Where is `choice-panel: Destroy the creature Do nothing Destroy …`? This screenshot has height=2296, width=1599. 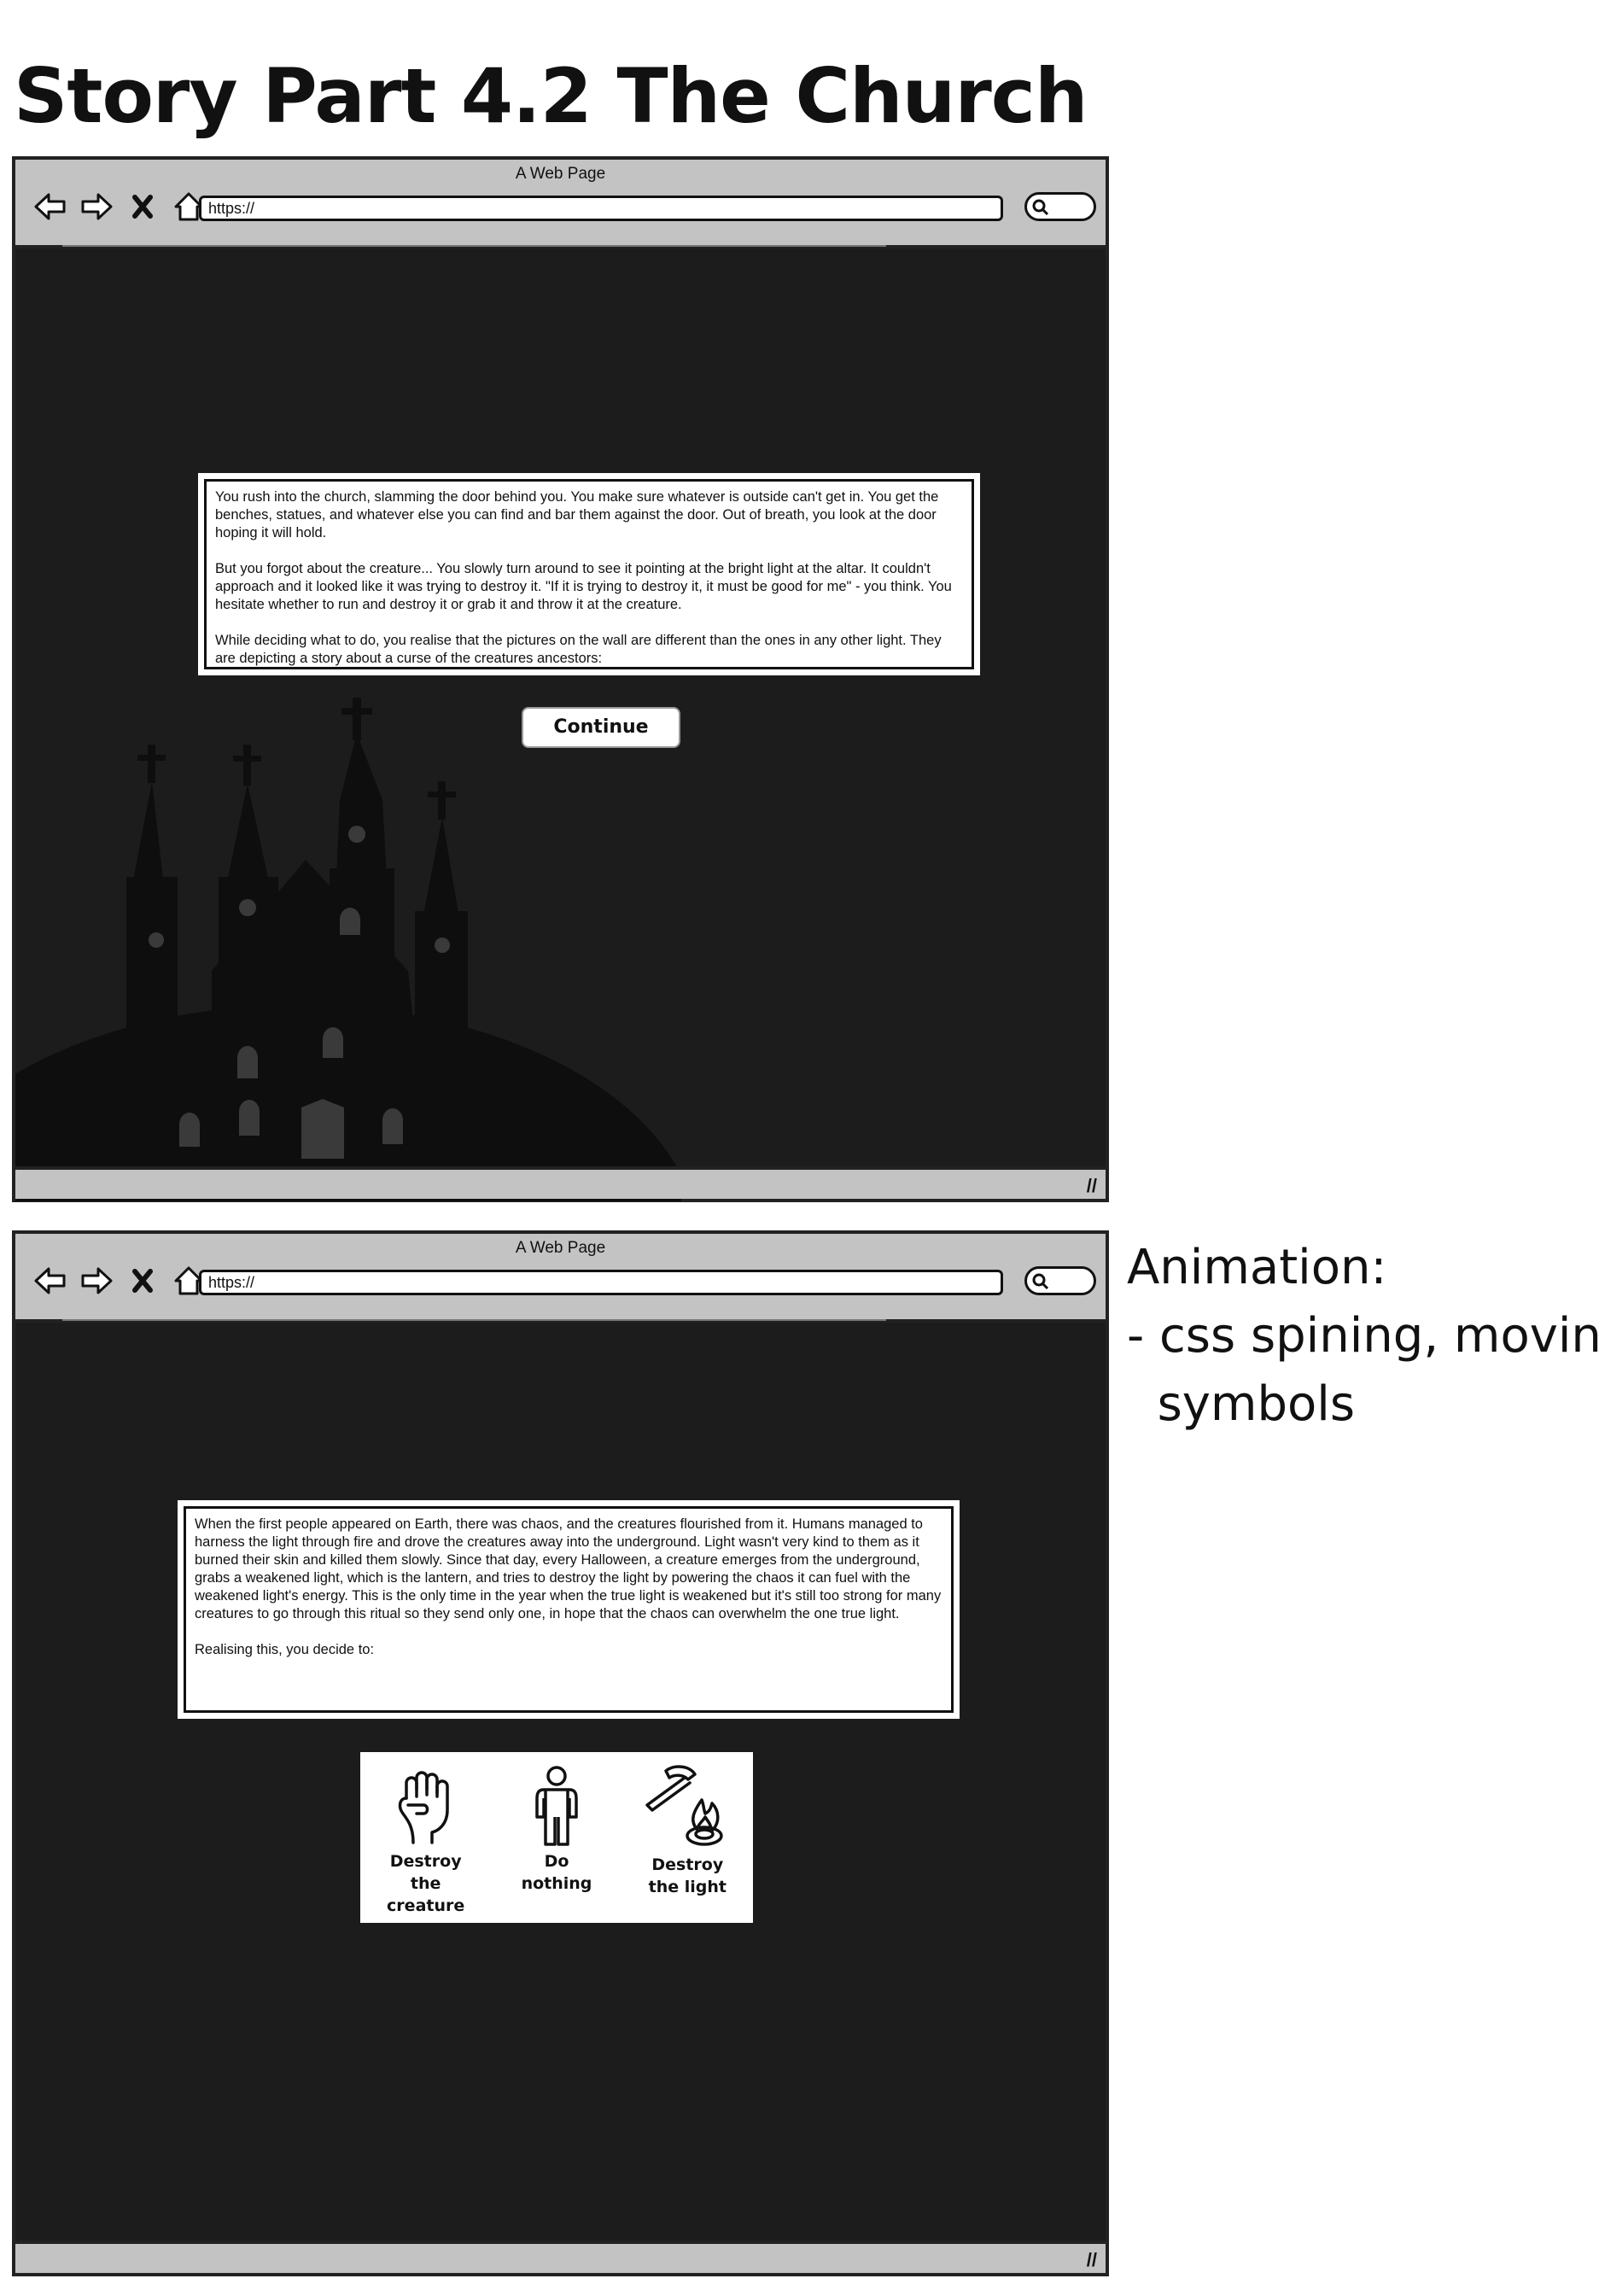
choice-panel: Destroy the creature Do nothing Destroy … is located at coordinates (557, 1837).